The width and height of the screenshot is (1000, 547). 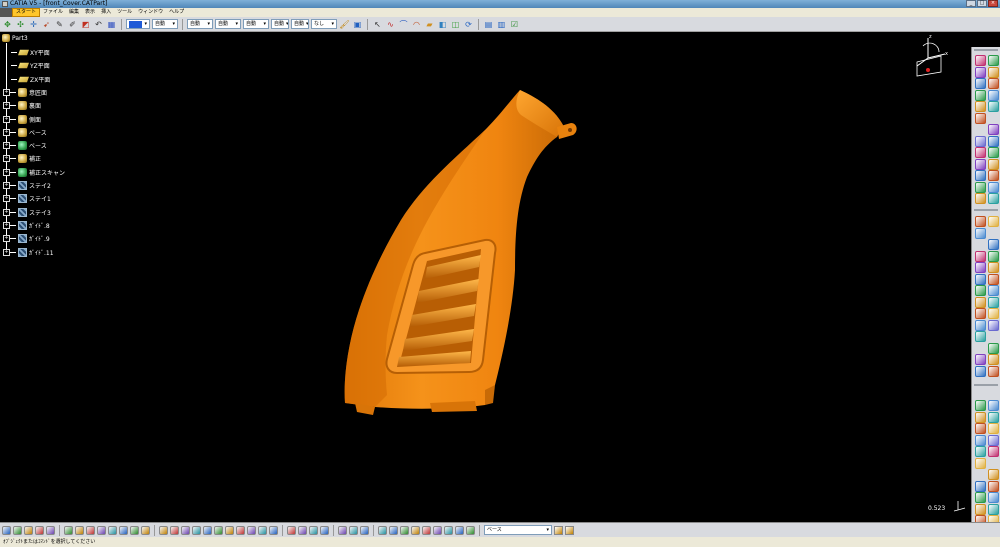 I want to click on menu-file: ファイル, so click(x=53, y=12).